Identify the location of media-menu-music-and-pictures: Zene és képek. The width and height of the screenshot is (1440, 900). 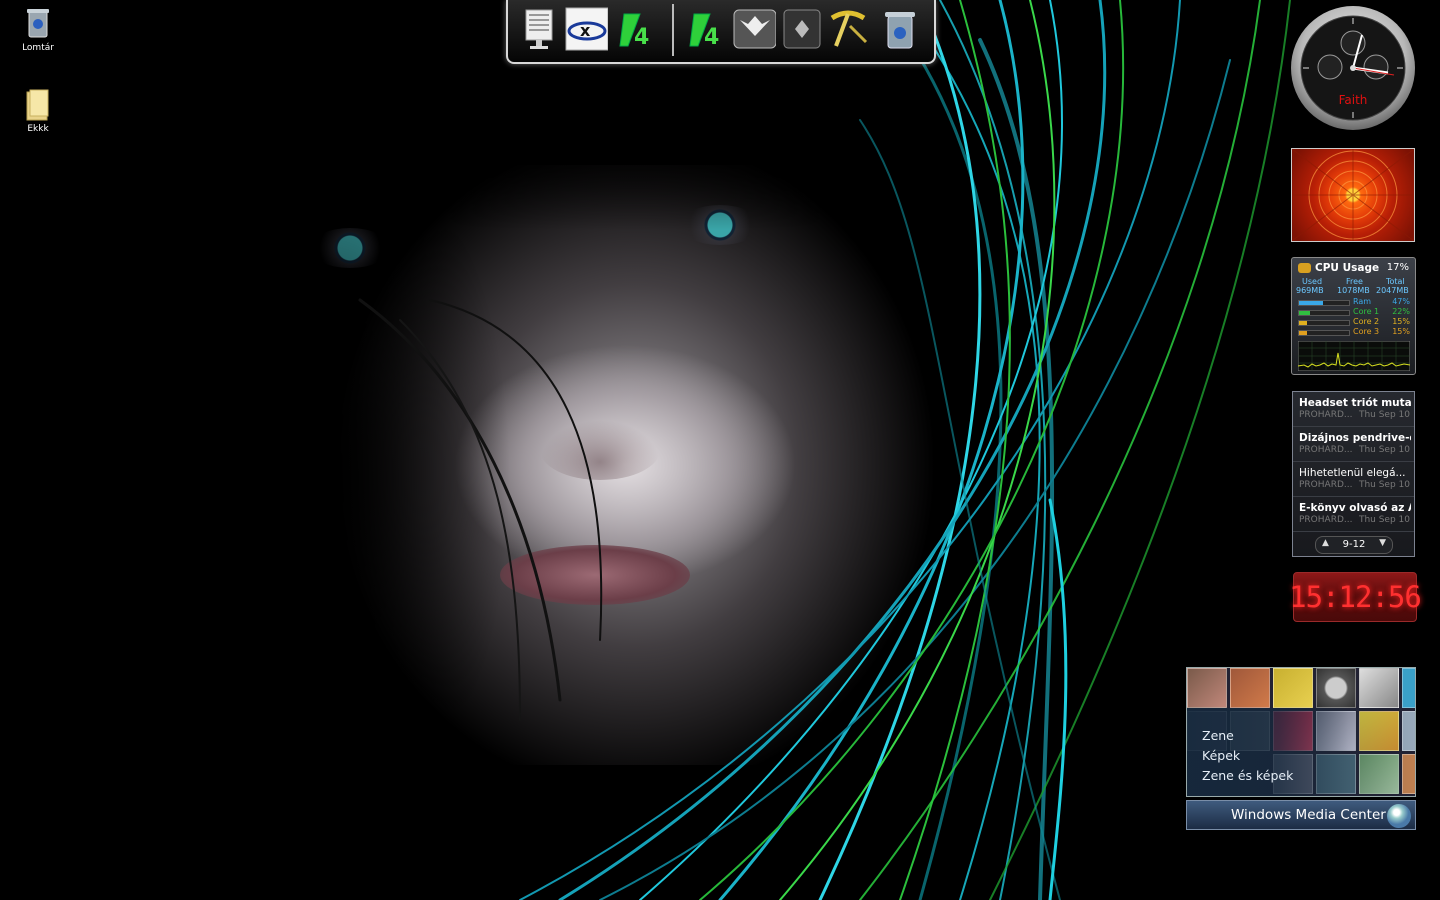
(1247, 775).